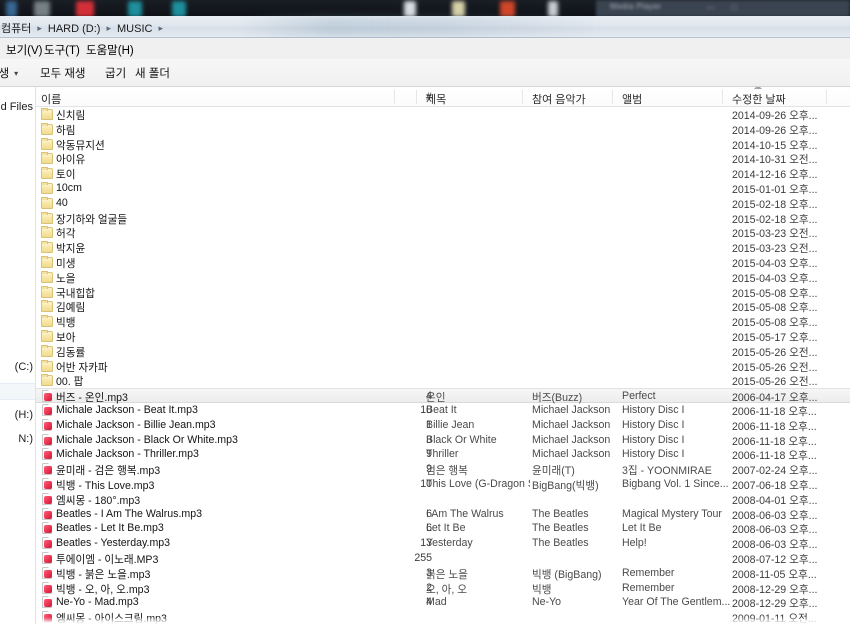  What do you see at coordinates (24, 367) in the screenshot?
I see `navigation-item-2: (C:)` at bounding box center [24, 367].